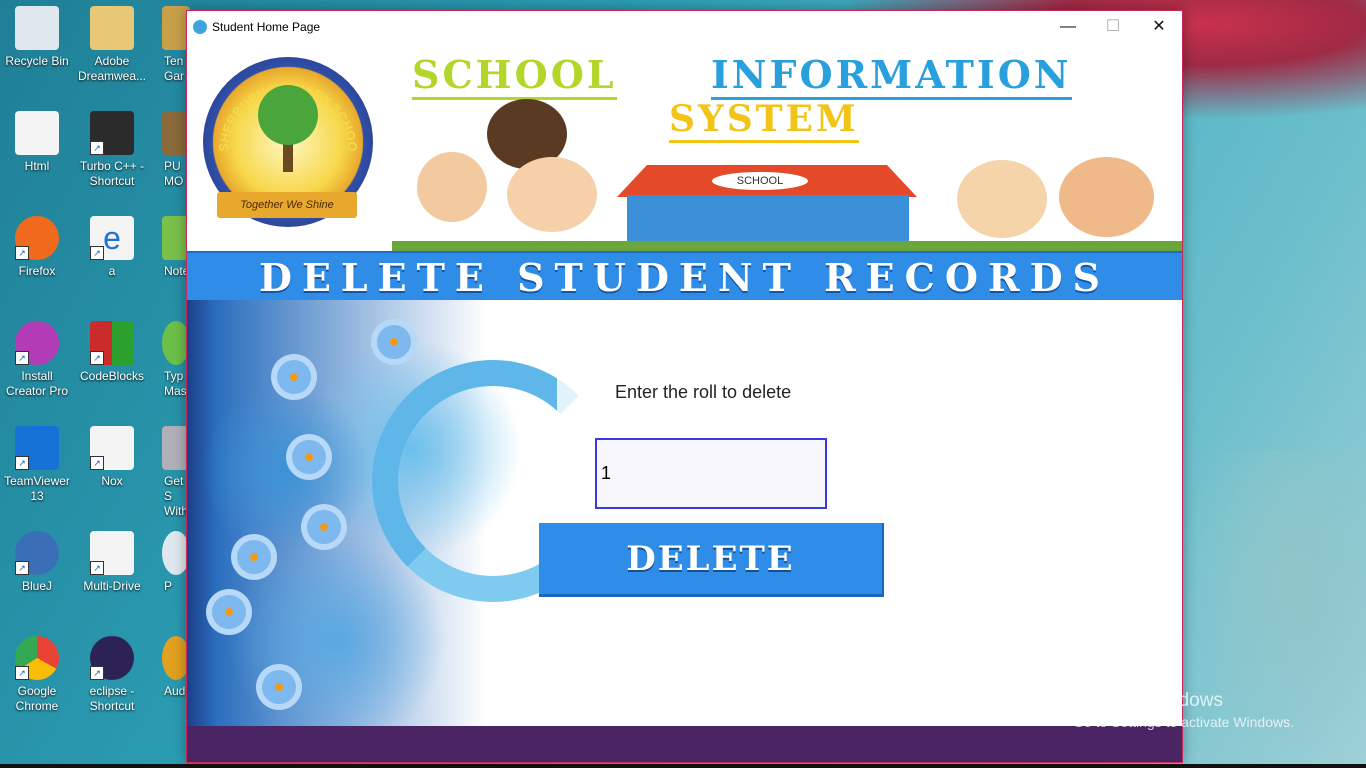 The width and height of the screenshot is (1366, 768). Describe the element at coordinates (37, 488) in the screenshot. I see `desktop-icon-label: TeamViewer 13` at that location.